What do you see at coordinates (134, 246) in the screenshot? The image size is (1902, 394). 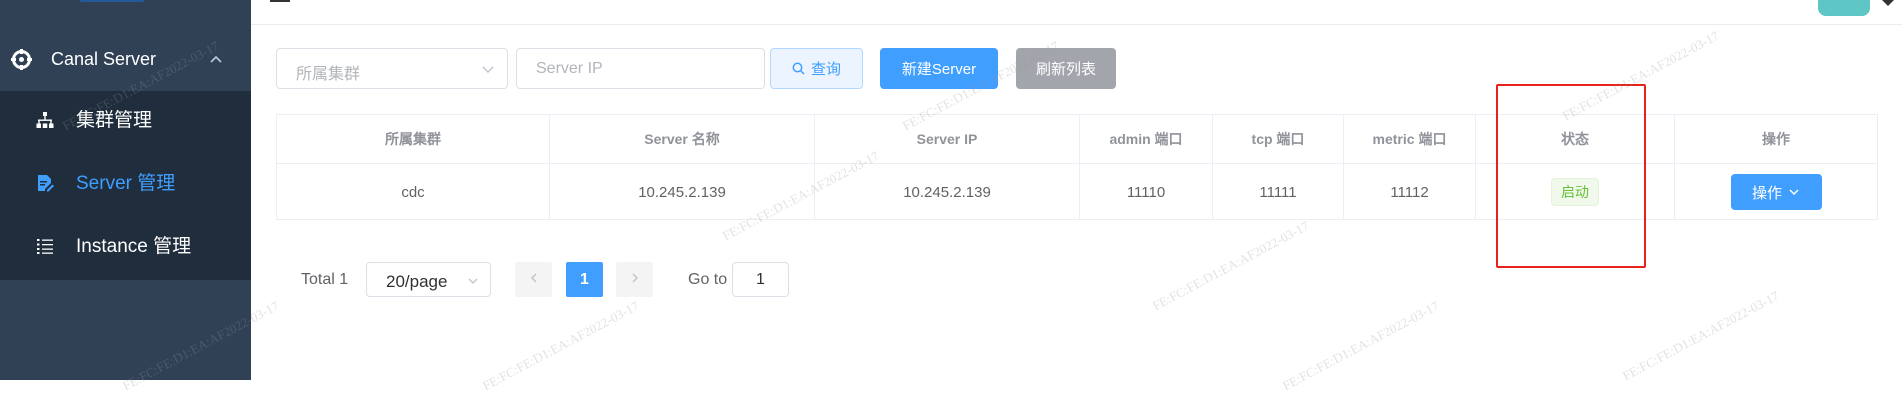 I see `sidebar-item-label: Instance 管理` at bounding box center [134, 246].